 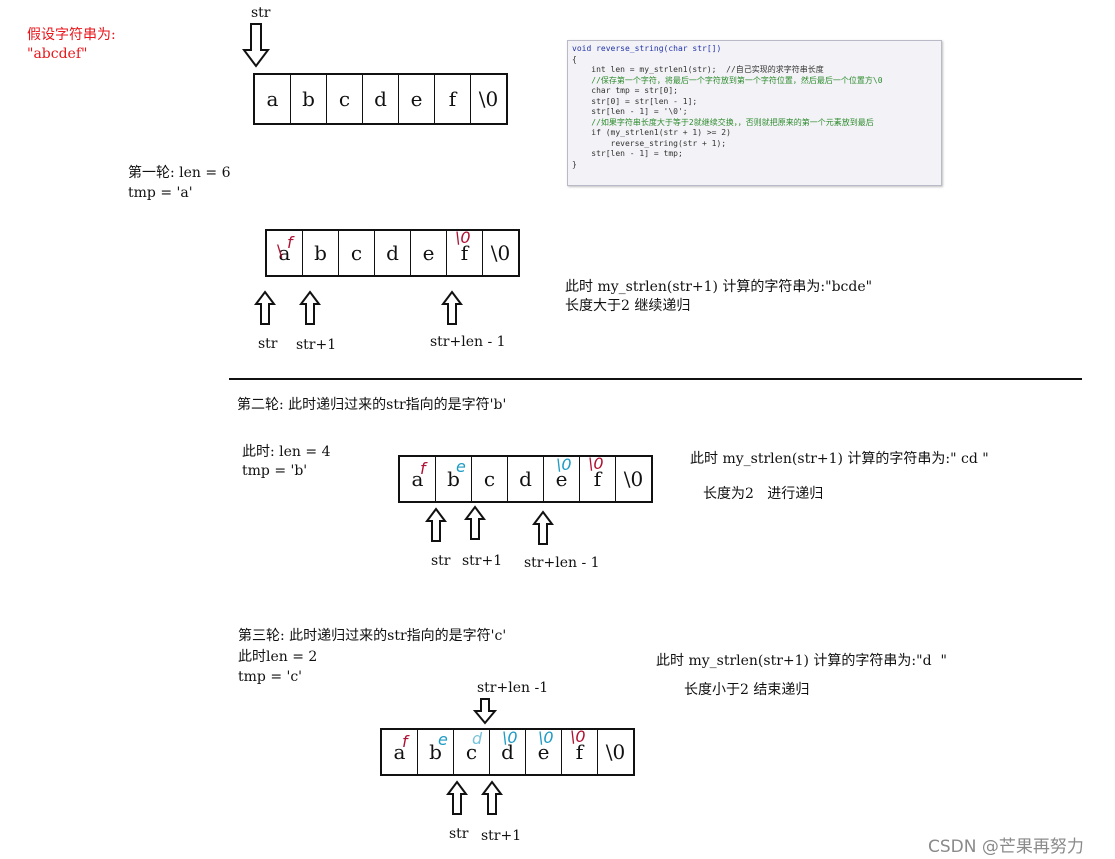 I want to click on initial-cell: f, so click(x=453, y=99).